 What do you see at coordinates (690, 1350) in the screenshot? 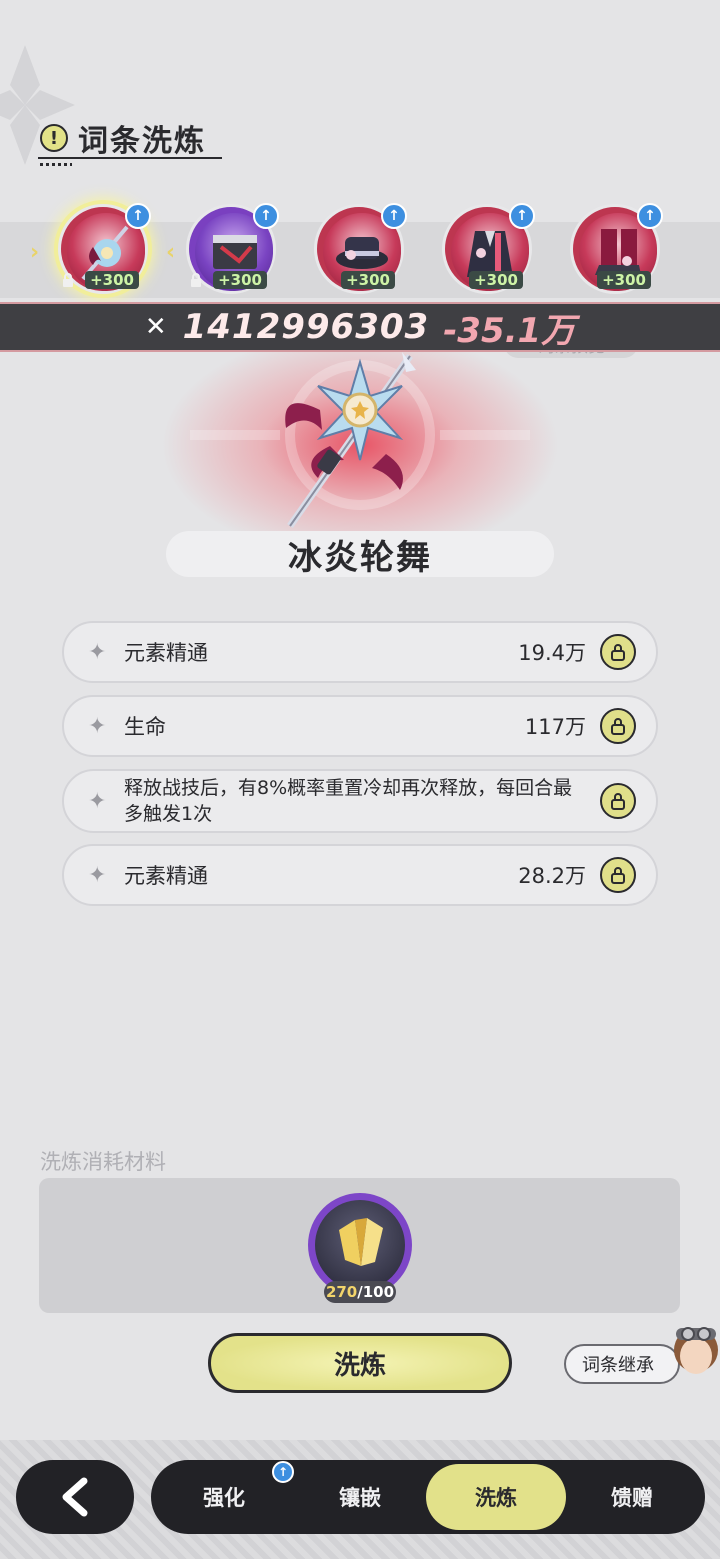
I see `mascot-avatar` at bounding box center [690, 1350].